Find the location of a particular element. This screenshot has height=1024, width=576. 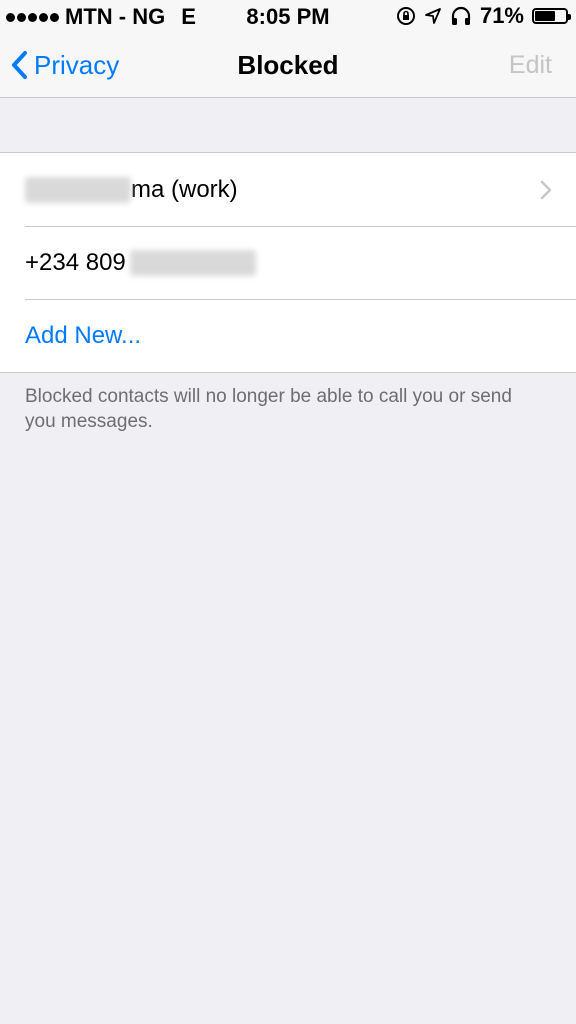

edit-button: Edit is located at coordinates (530, 65).